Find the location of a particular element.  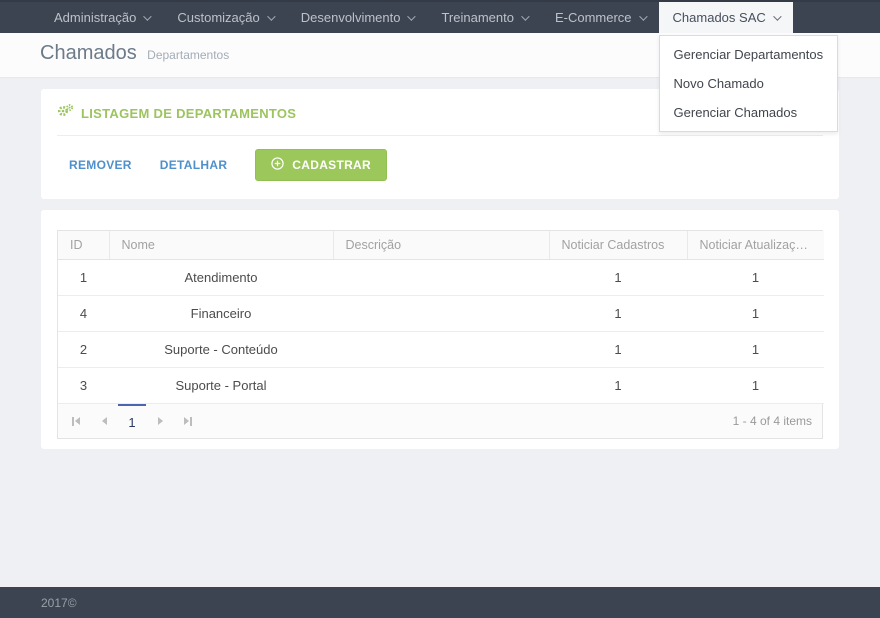

nav-item-label: Desenvolvimento is located at coordinates (350, 17).